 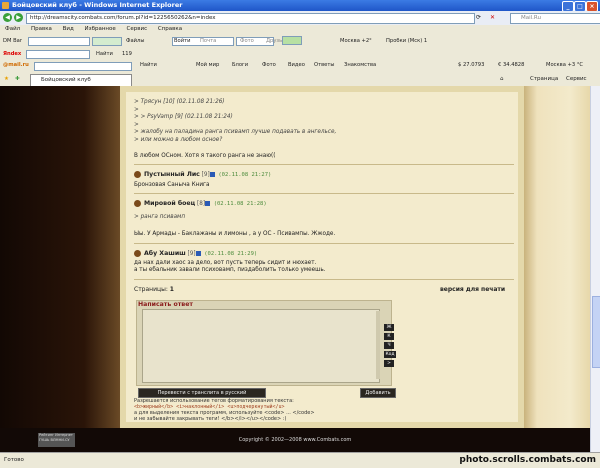 What do you see at coordinates (389, 336) in the screenshot?
I see `italic-button: К` at bounding box center [389, 336].